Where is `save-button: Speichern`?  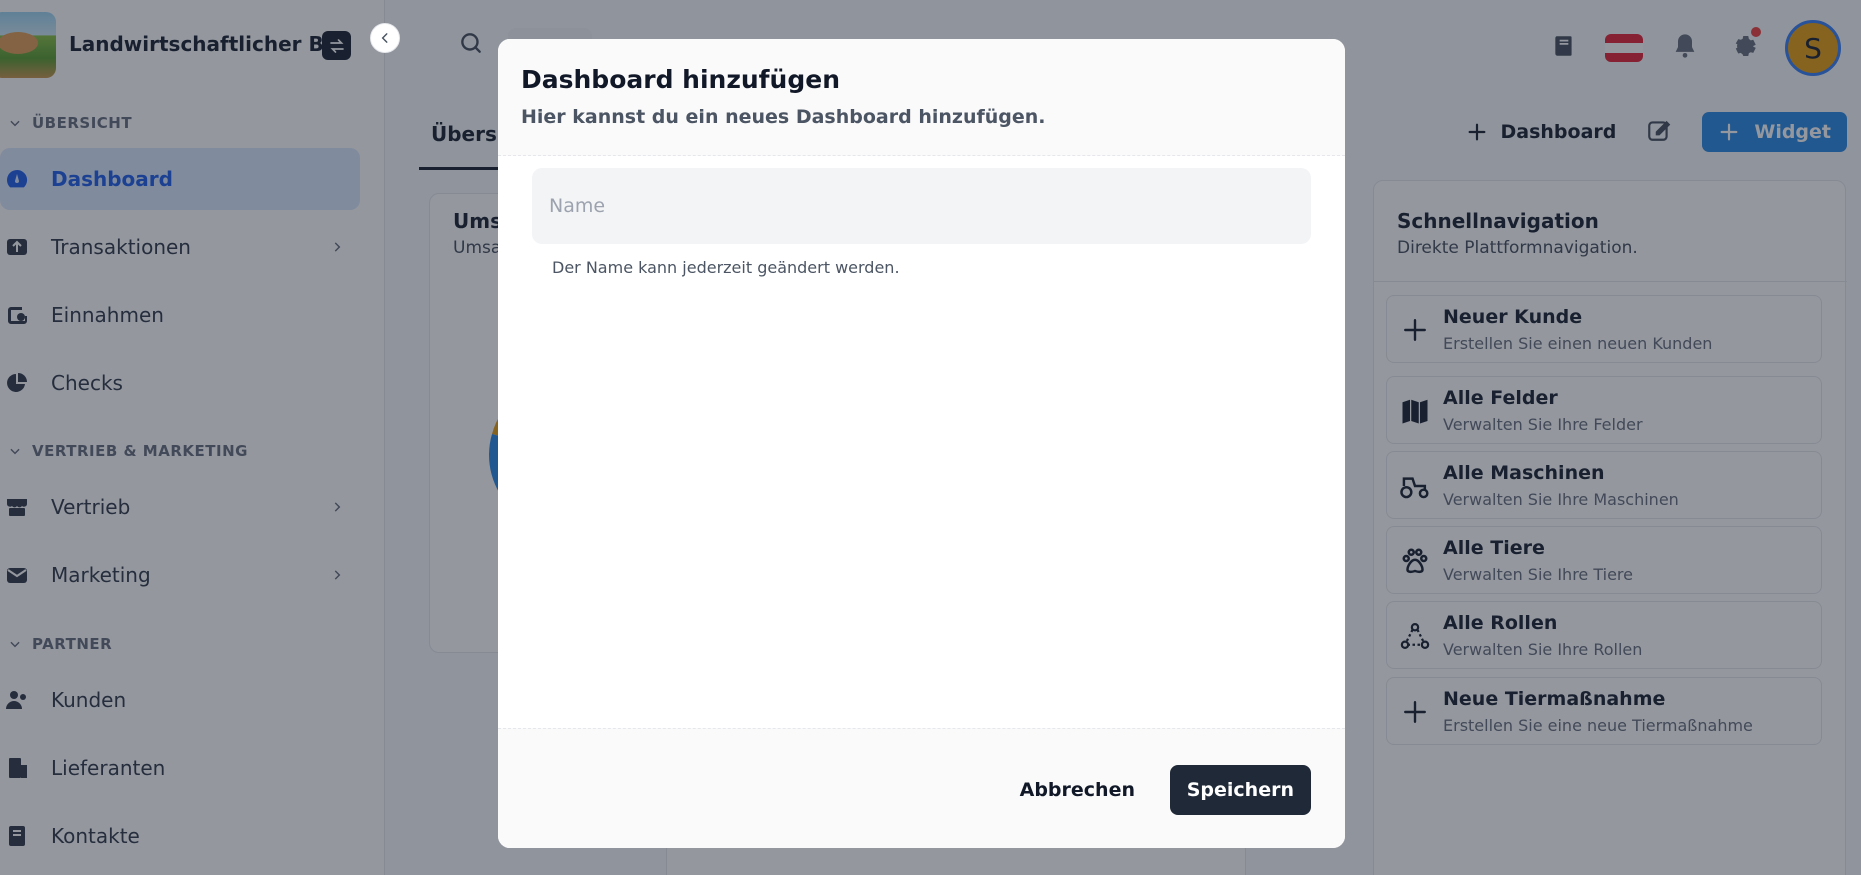
save-button: Speichern is located at coordinates (1240, 790).